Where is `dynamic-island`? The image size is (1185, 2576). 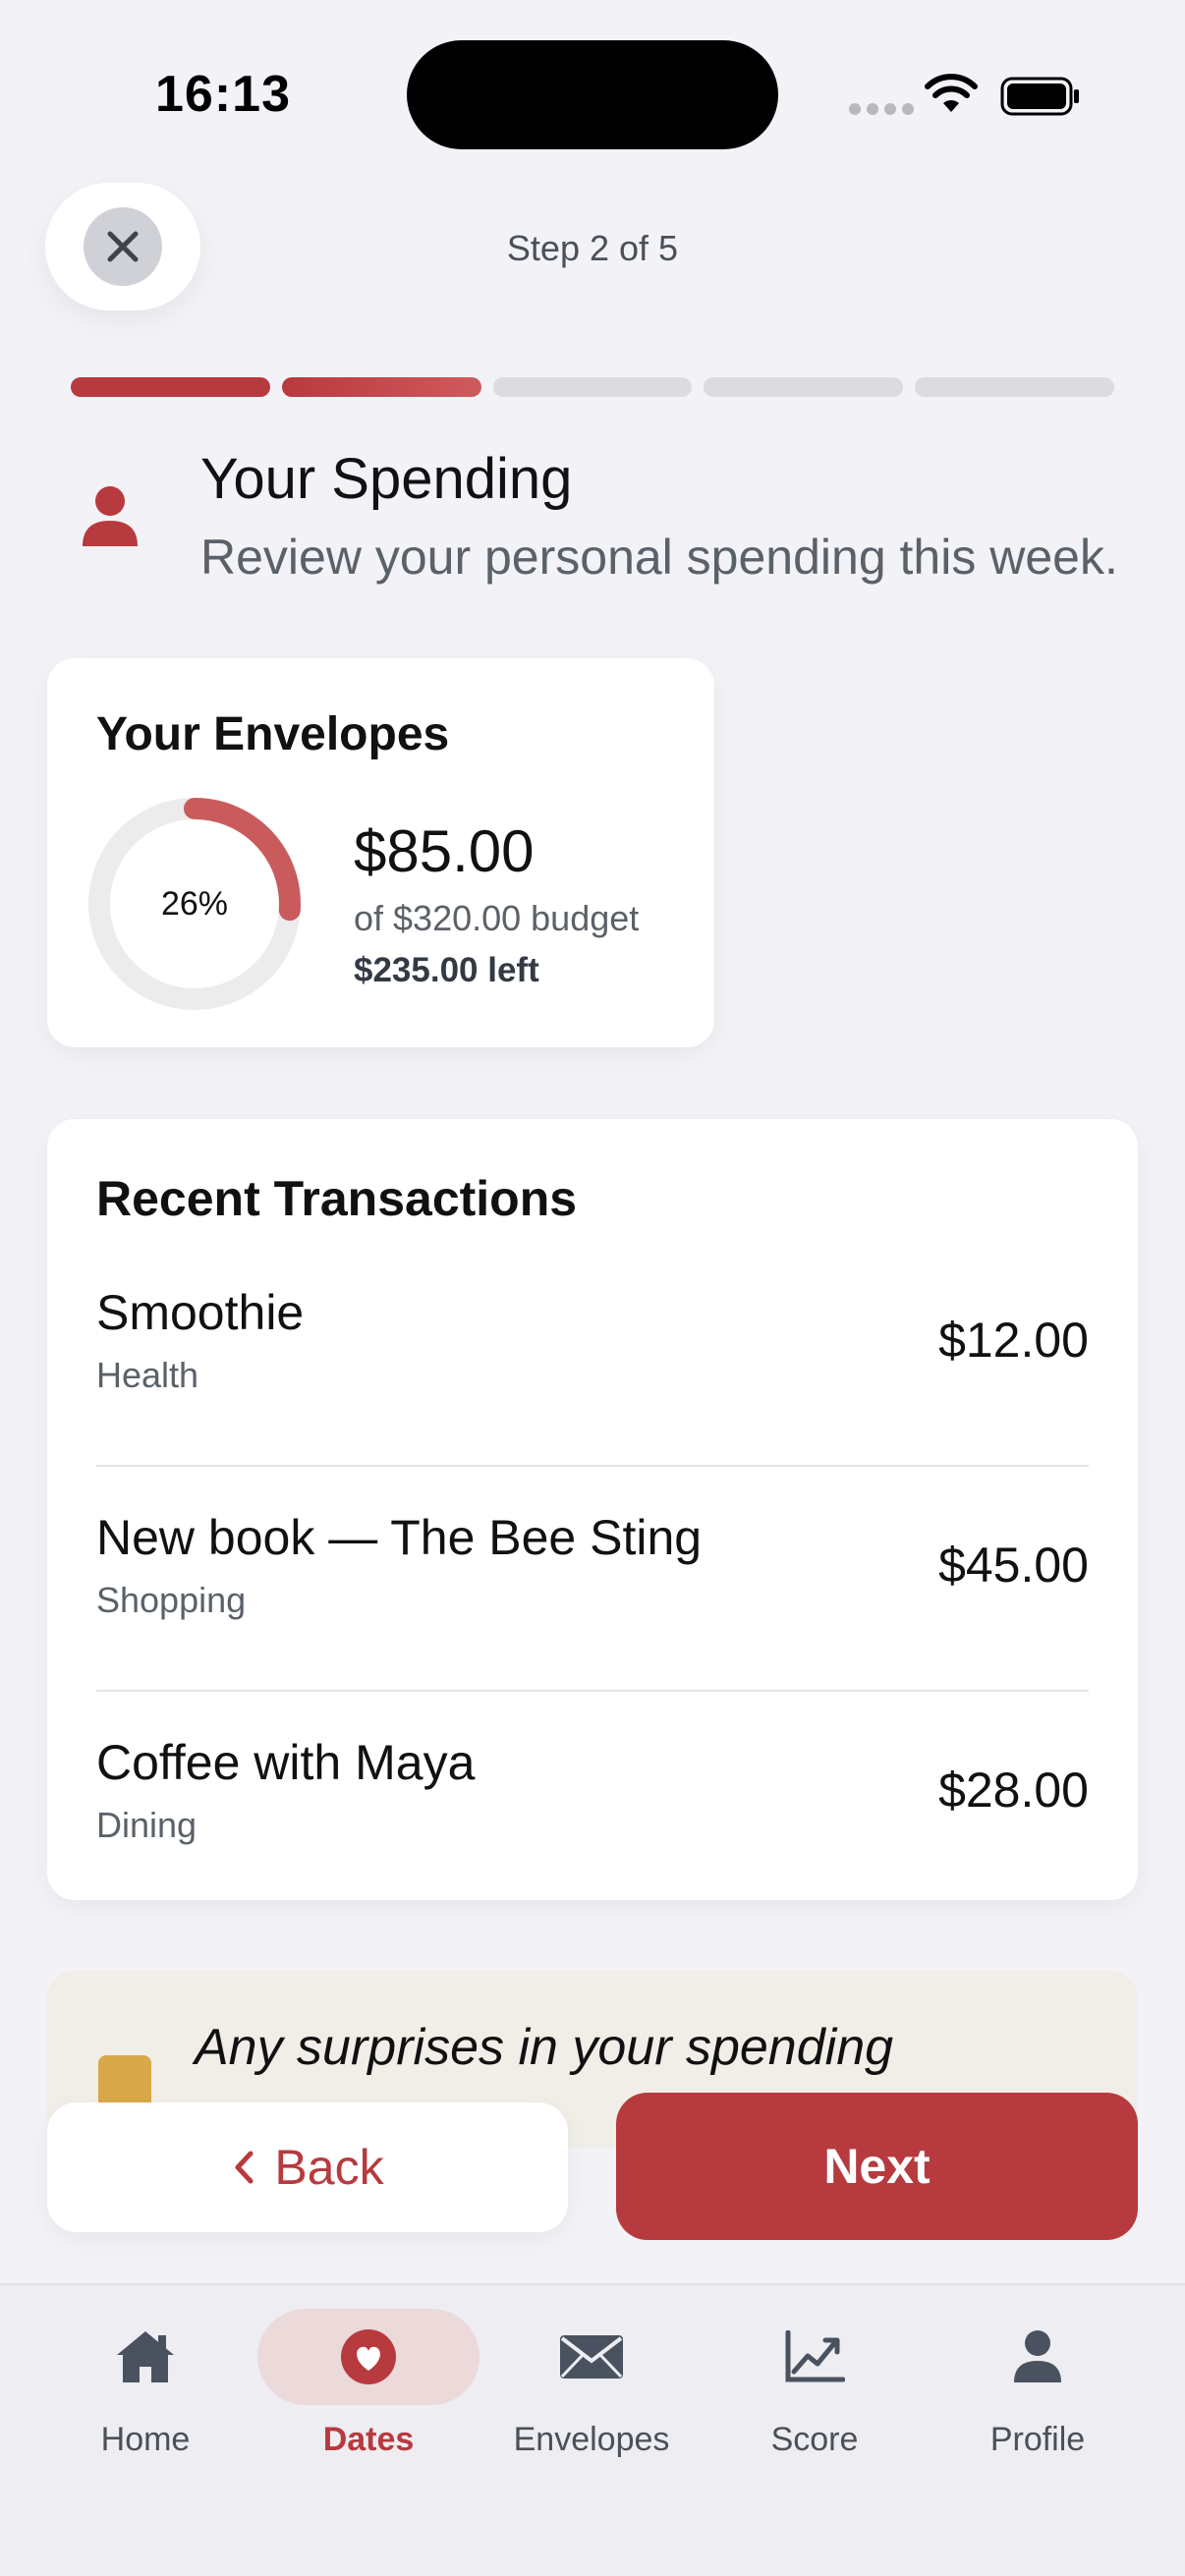
dynamic-island is located at coordinates (592, 94).